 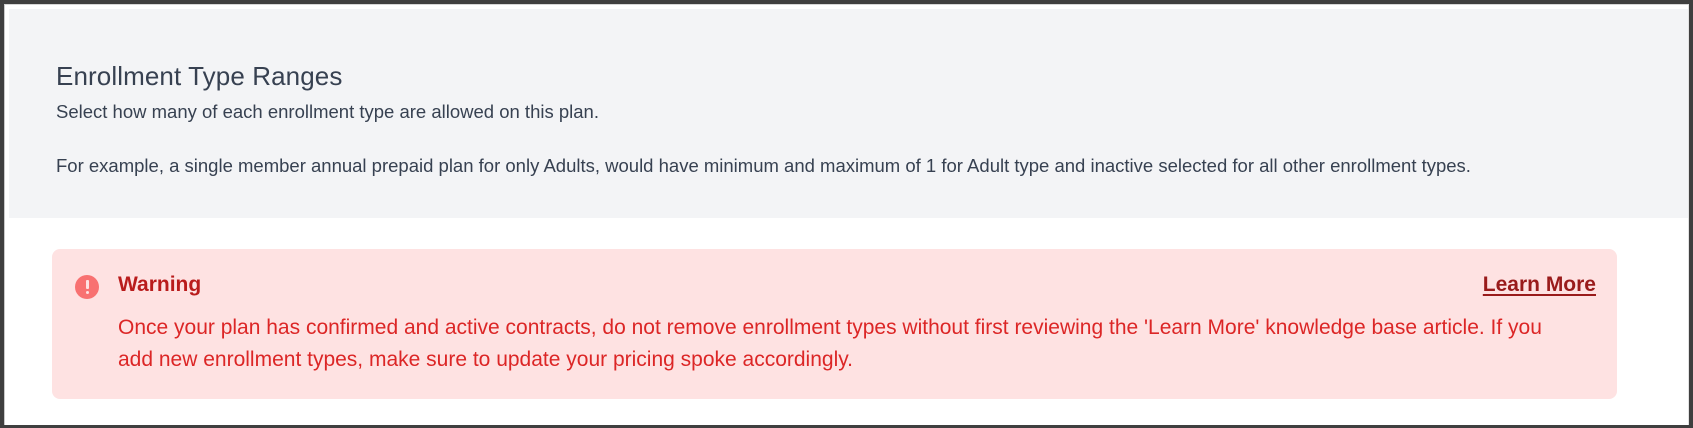 What do you see at coordinates (87, 284) in the screenshot?
I see `exclamation-bar` at bounding box center [87, 284].